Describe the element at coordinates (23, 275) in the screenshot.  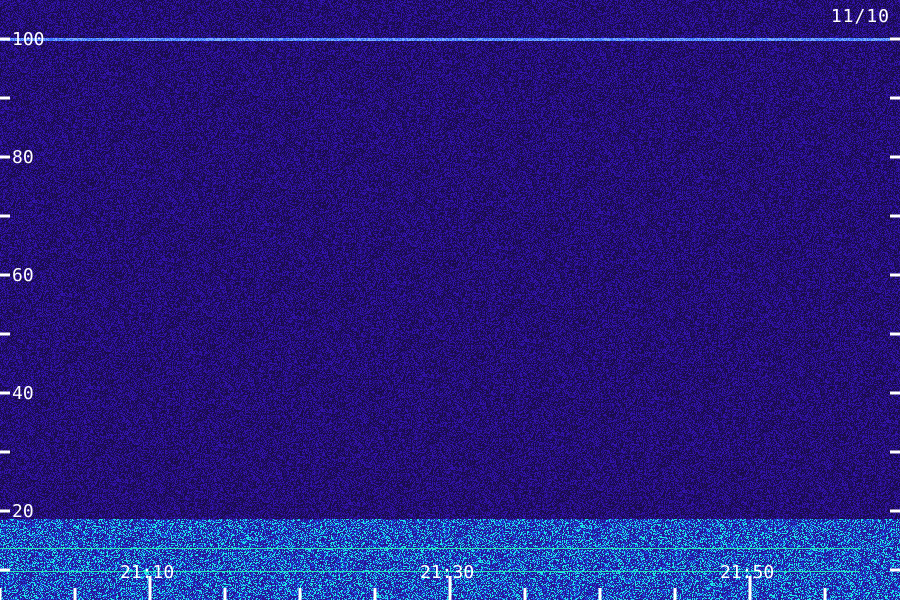
I see `y-tick-label: 60` at that location.